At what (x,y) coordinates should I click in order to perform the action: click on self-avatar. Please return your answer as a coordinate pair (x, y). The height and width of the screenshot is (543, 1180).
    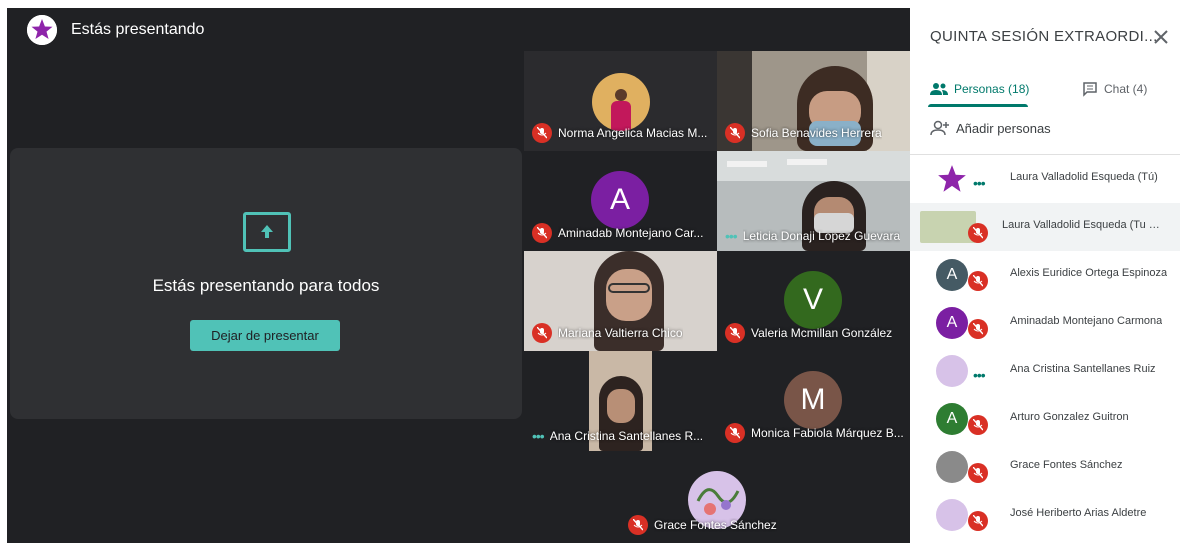
    Looking at the image, I should click on (42, 30).